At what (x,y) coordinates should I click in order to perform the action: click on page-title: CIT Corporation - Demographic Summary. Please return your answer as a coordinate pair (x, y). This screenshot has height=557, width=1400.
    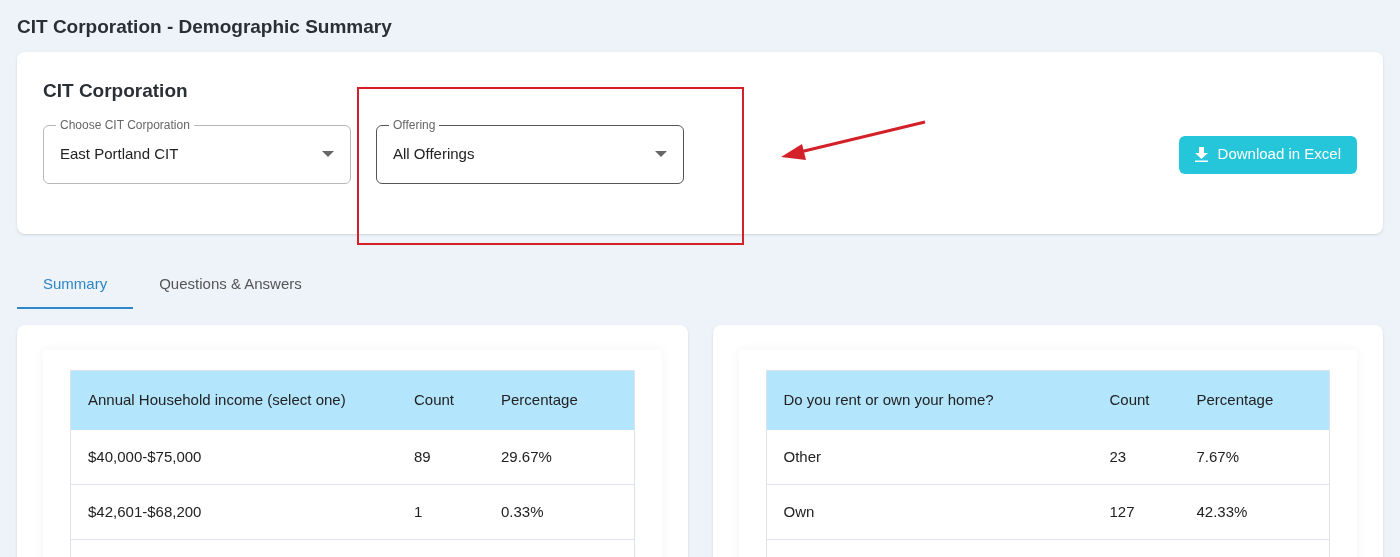
    Looking at the image, I should click on (205, 27).